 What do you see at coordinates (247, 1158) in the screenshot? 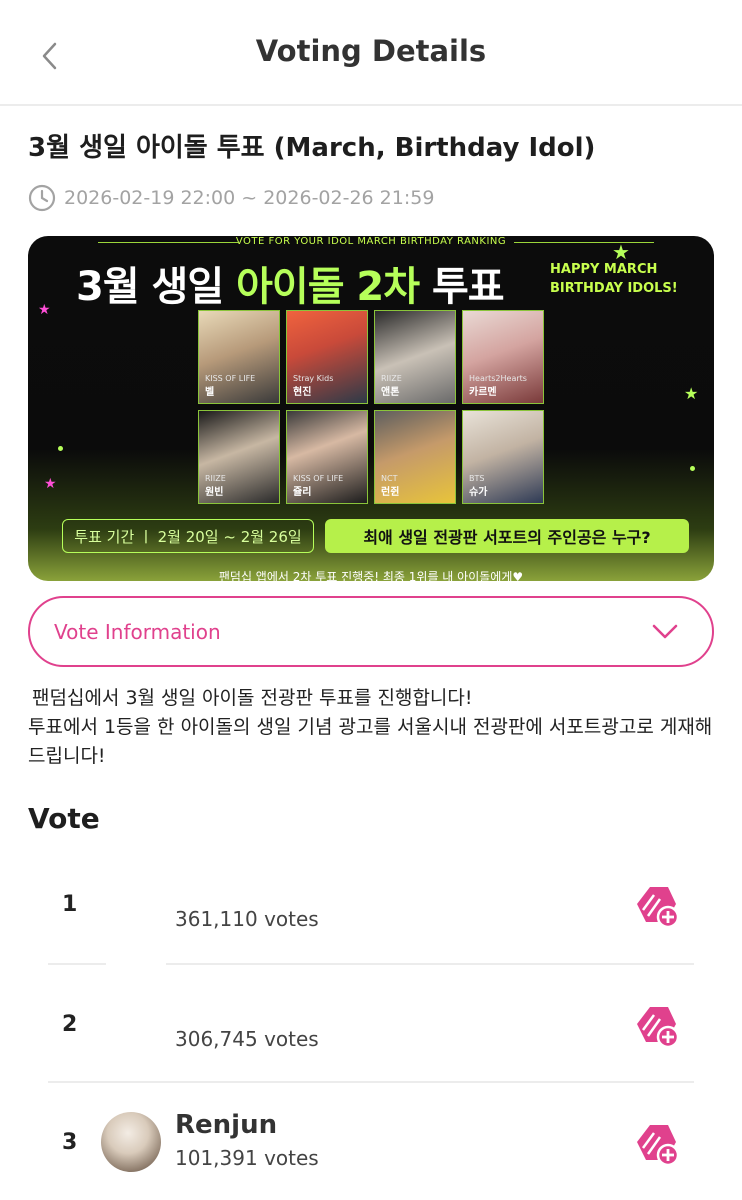
I see `vote-count: 101,391 votes` at bounding box center [247, 1158].